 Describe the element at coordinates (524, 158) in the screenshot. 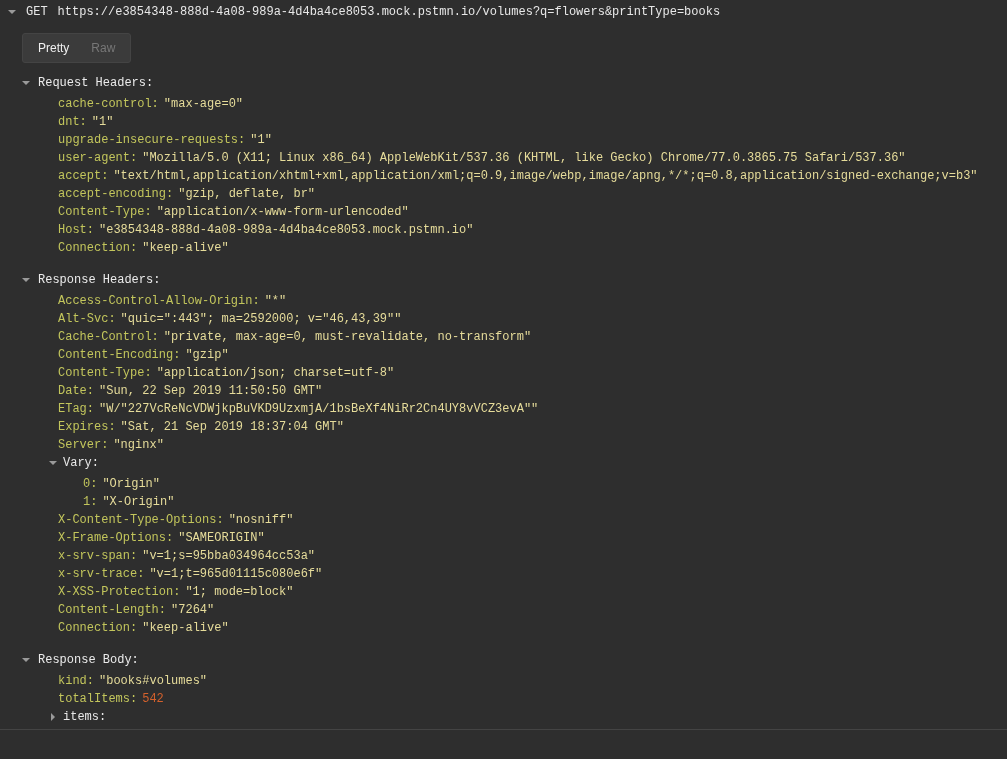

I see `header-value: "Mozilla/5.0 (X11; Linux x86_64) AppleWebKit/537.36 (KHTML, like Gecko) Chrome/77.0.3865.75 Safari/537.36"` at that location.